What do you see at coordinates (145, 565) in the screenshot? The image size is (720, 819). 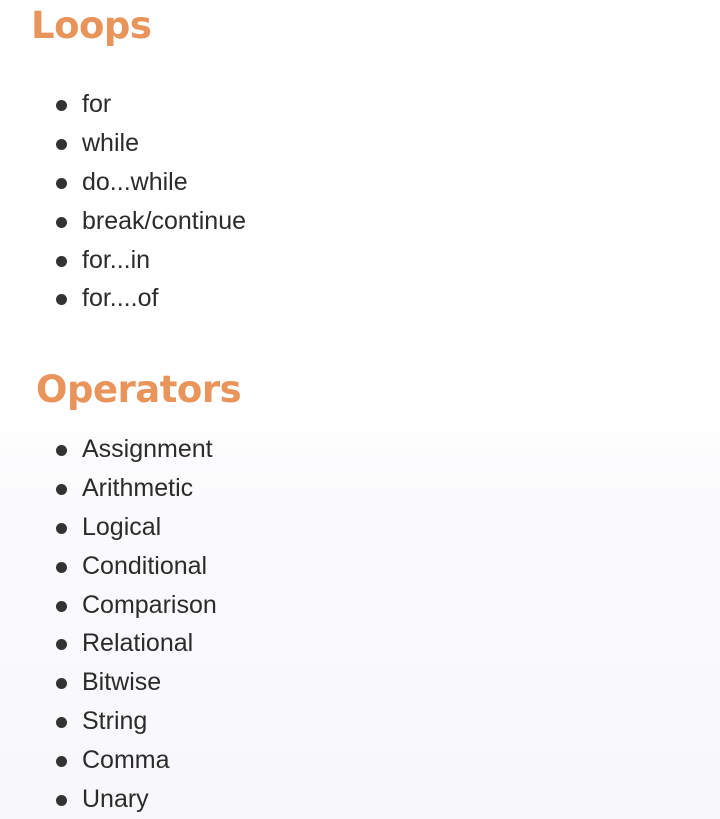 I see `list-item-label: Conditional` at bounding box center [145, 565].